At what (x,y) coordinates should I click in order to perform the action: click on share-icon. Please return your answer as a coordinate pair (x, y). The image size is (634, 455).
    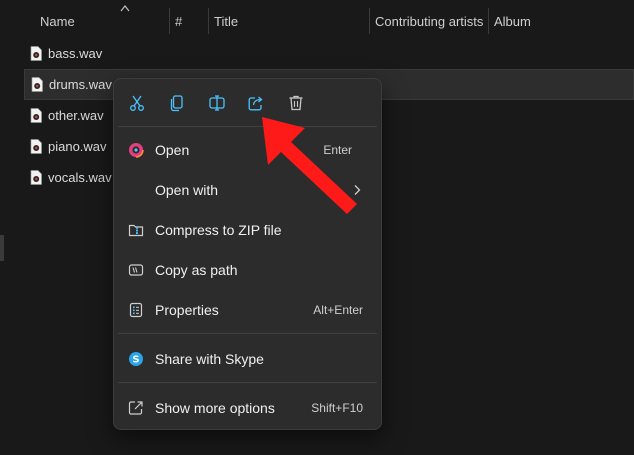
    Looking at the image, I should click on (255, 103).